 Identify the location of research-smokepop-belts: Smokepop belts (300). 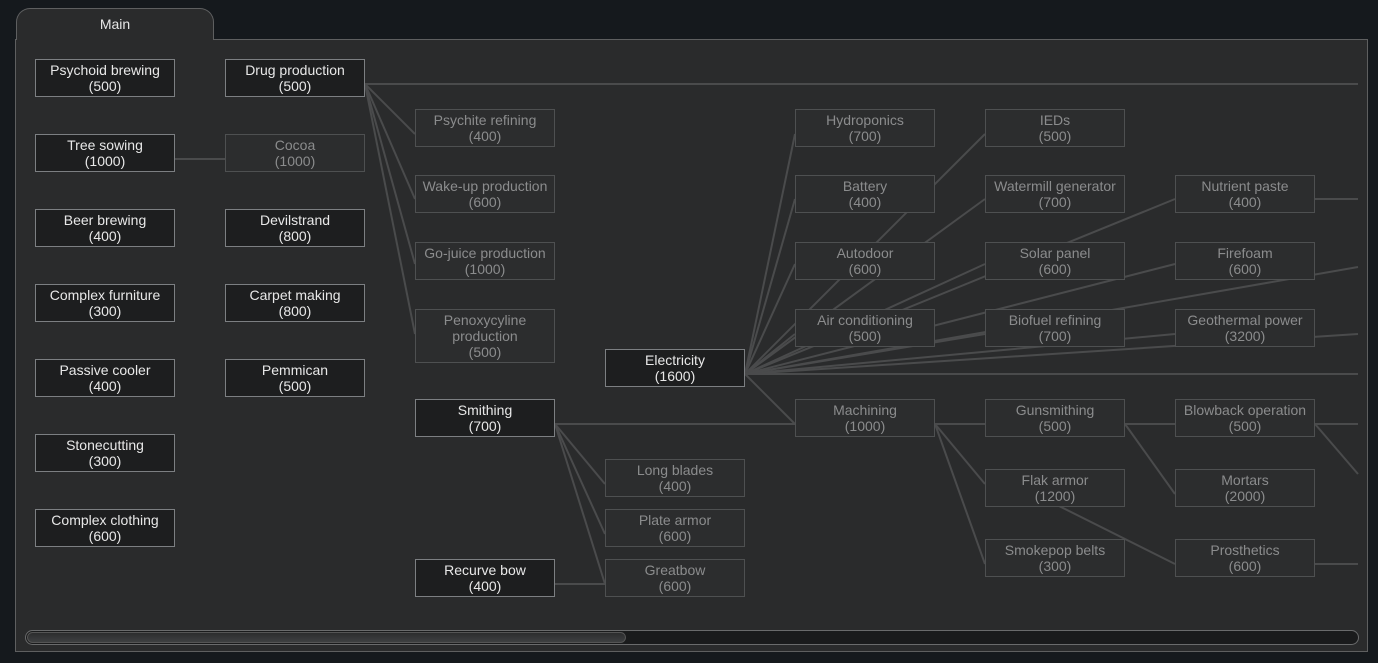
(1055, 558).